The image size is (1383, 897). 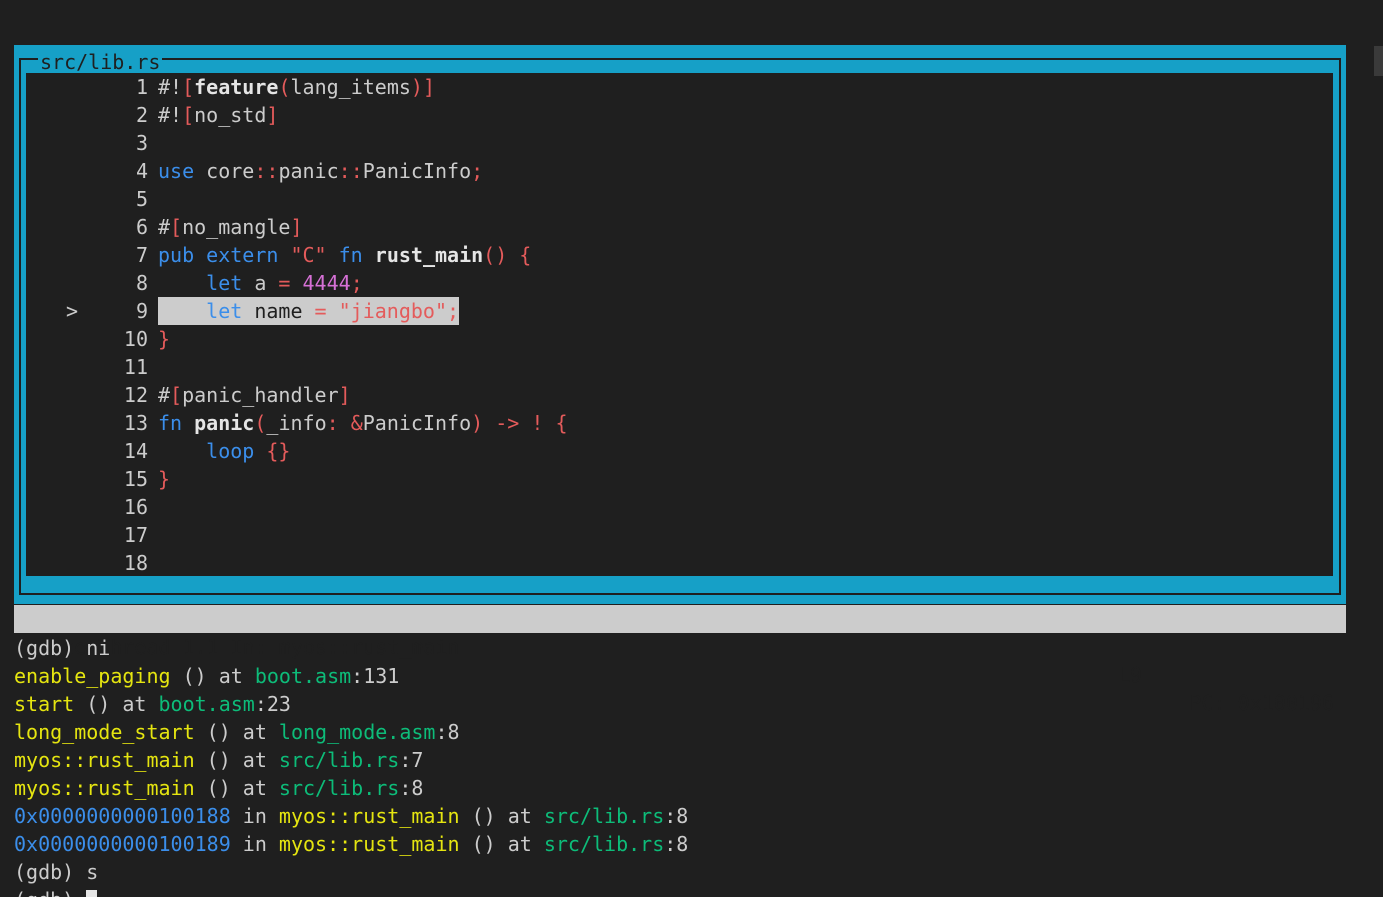 I want to click on console-line: myos::rust_main () at src/lib.rs:7, so click(x=679, y=760).